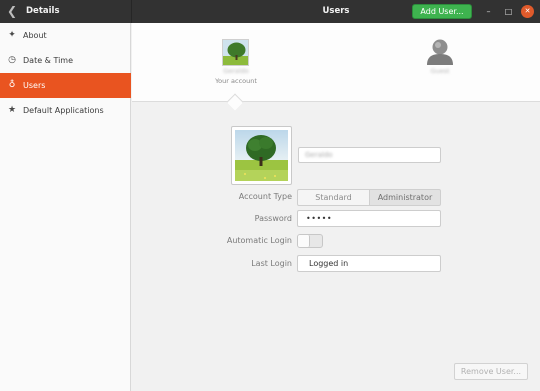 This screenshot has height=391, width=540. I want to click on sidebar-item-date-time: ◷ Date & Time, so click(65, 60).